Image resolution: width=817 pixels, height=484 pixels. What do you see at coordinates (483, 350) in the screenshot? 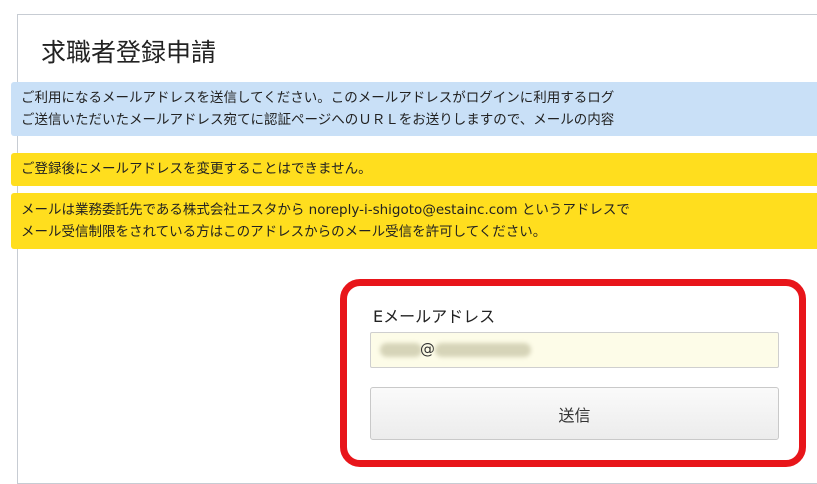
I see `redacted-email-domain` at bounding box center [483, 350].